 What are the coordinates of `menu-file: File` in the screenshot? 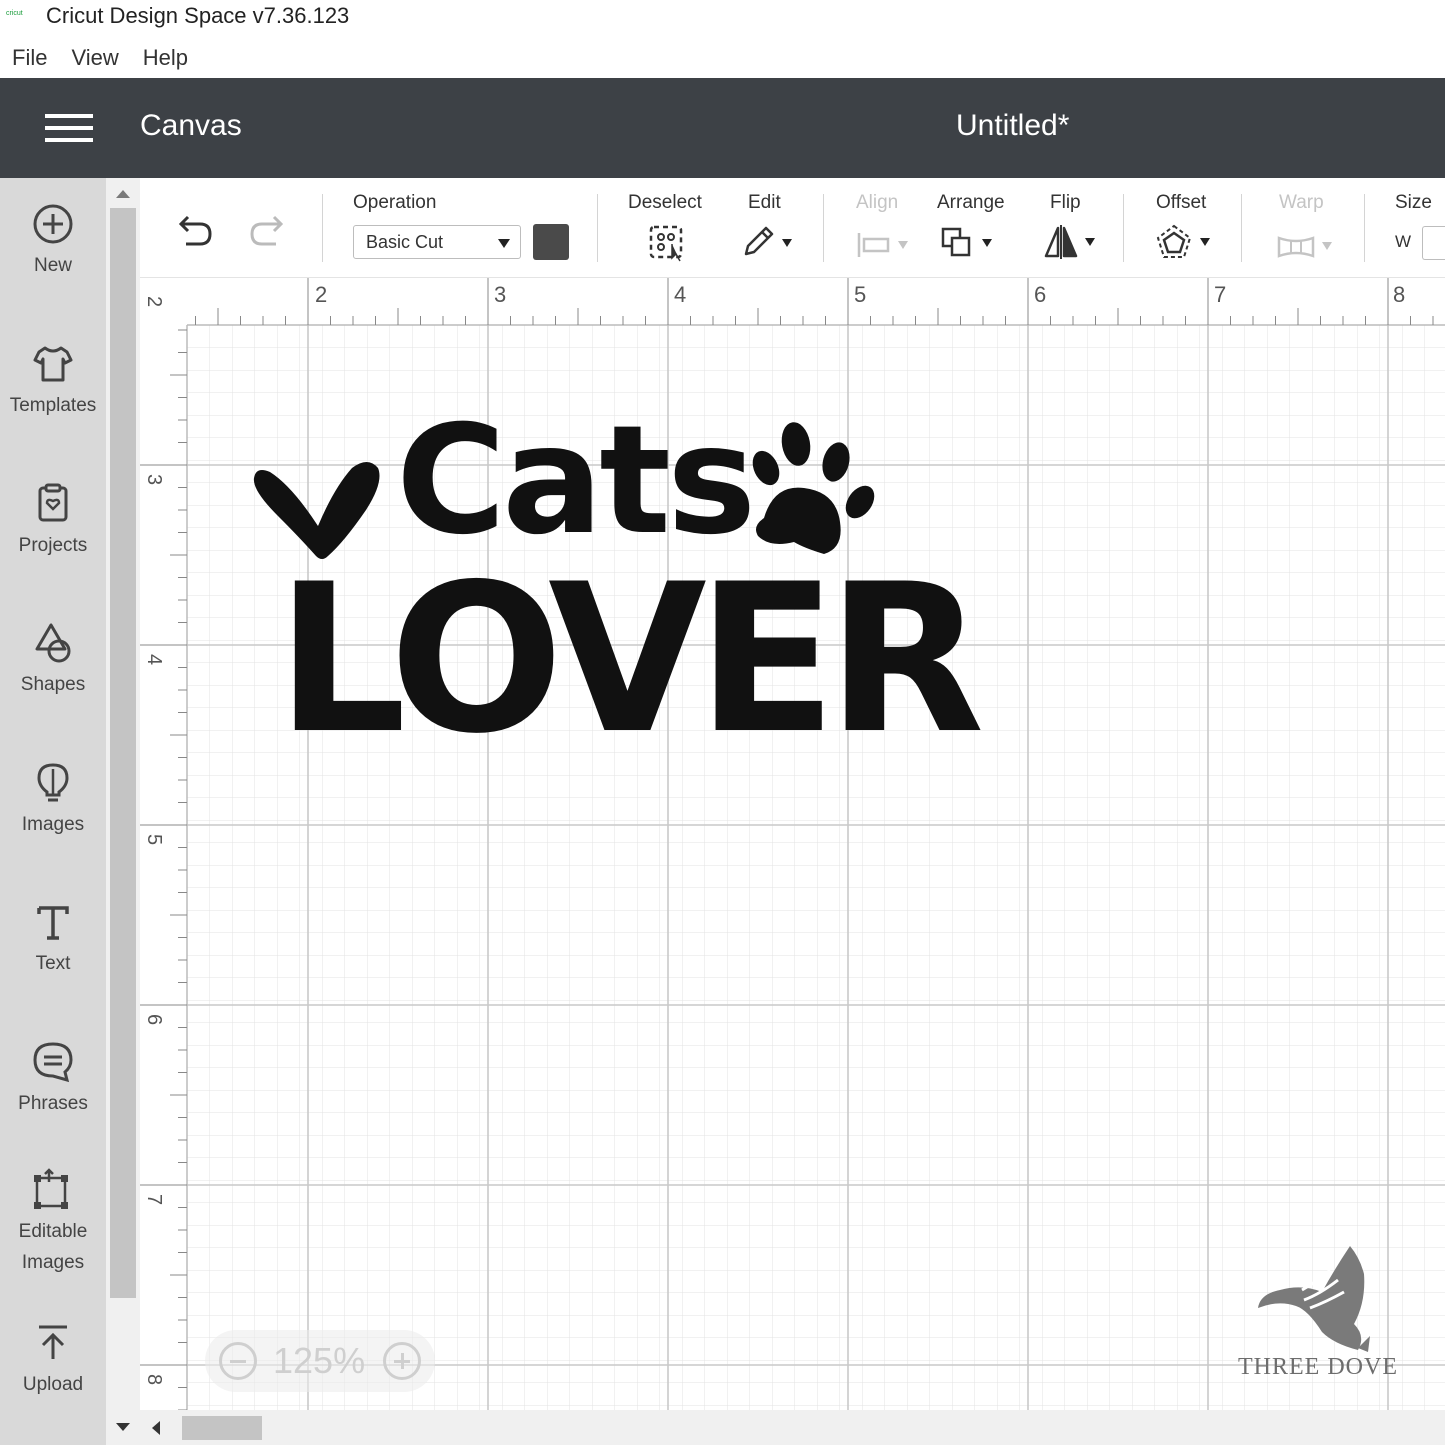 It's located at (29, 58).